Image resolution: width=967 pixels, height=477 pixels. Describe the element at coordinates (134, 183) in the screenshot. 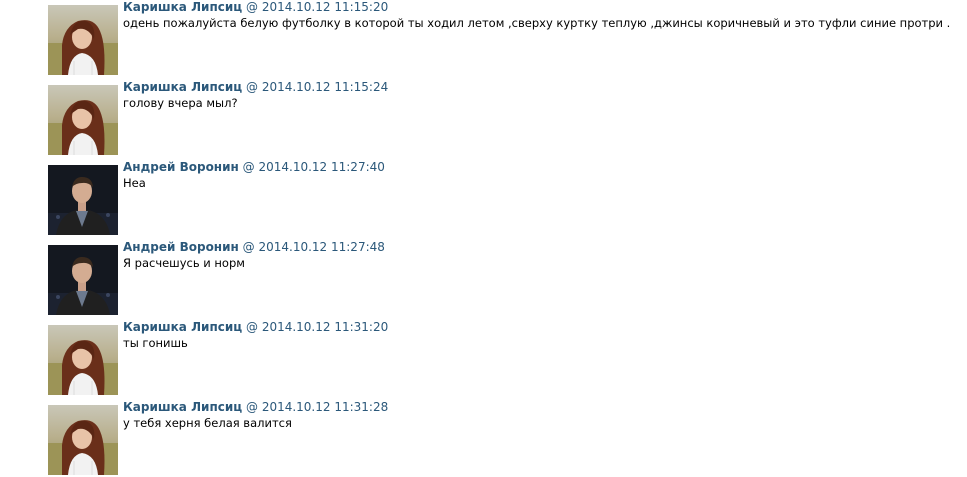

I see `message-text: Неа` at that location.